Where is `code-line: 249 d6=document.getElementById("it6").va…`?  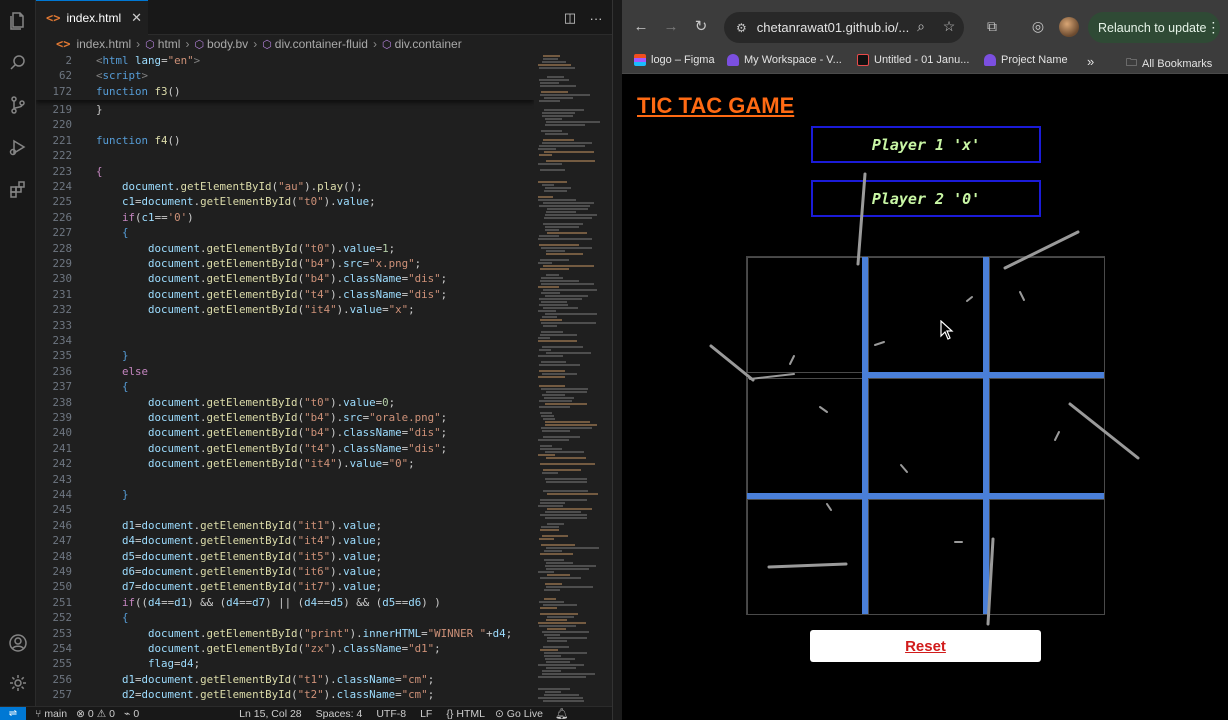 code-line: 249 d6=document.getElementById("it6").va… is located at coordinates (285, 571).